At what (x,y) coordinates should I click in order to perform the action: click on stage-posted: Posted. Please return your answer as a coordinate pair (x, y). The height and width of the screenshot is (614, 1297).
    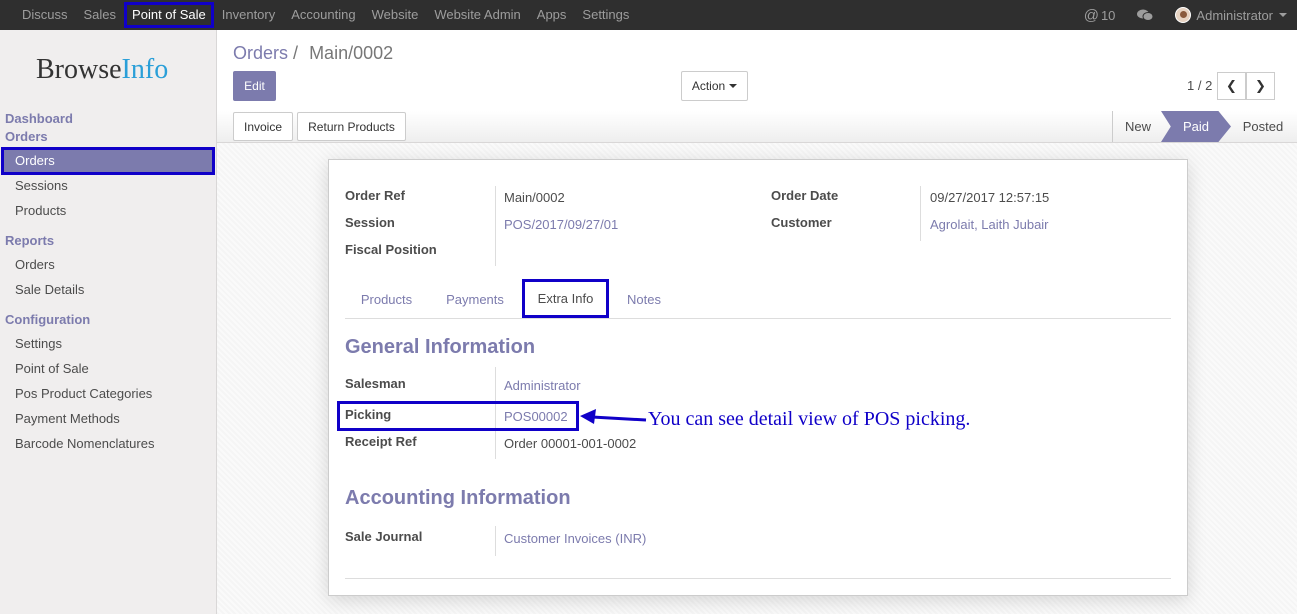
    Looking at the image, I should click on (1263, 126).